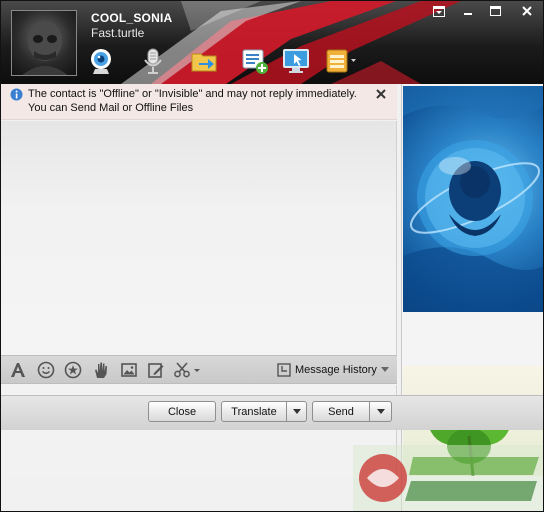 This screenshot has width=544, height=512. Describe the element at coordinates (468, 11) in the screenshot. I see `minimize-icon` at that location.